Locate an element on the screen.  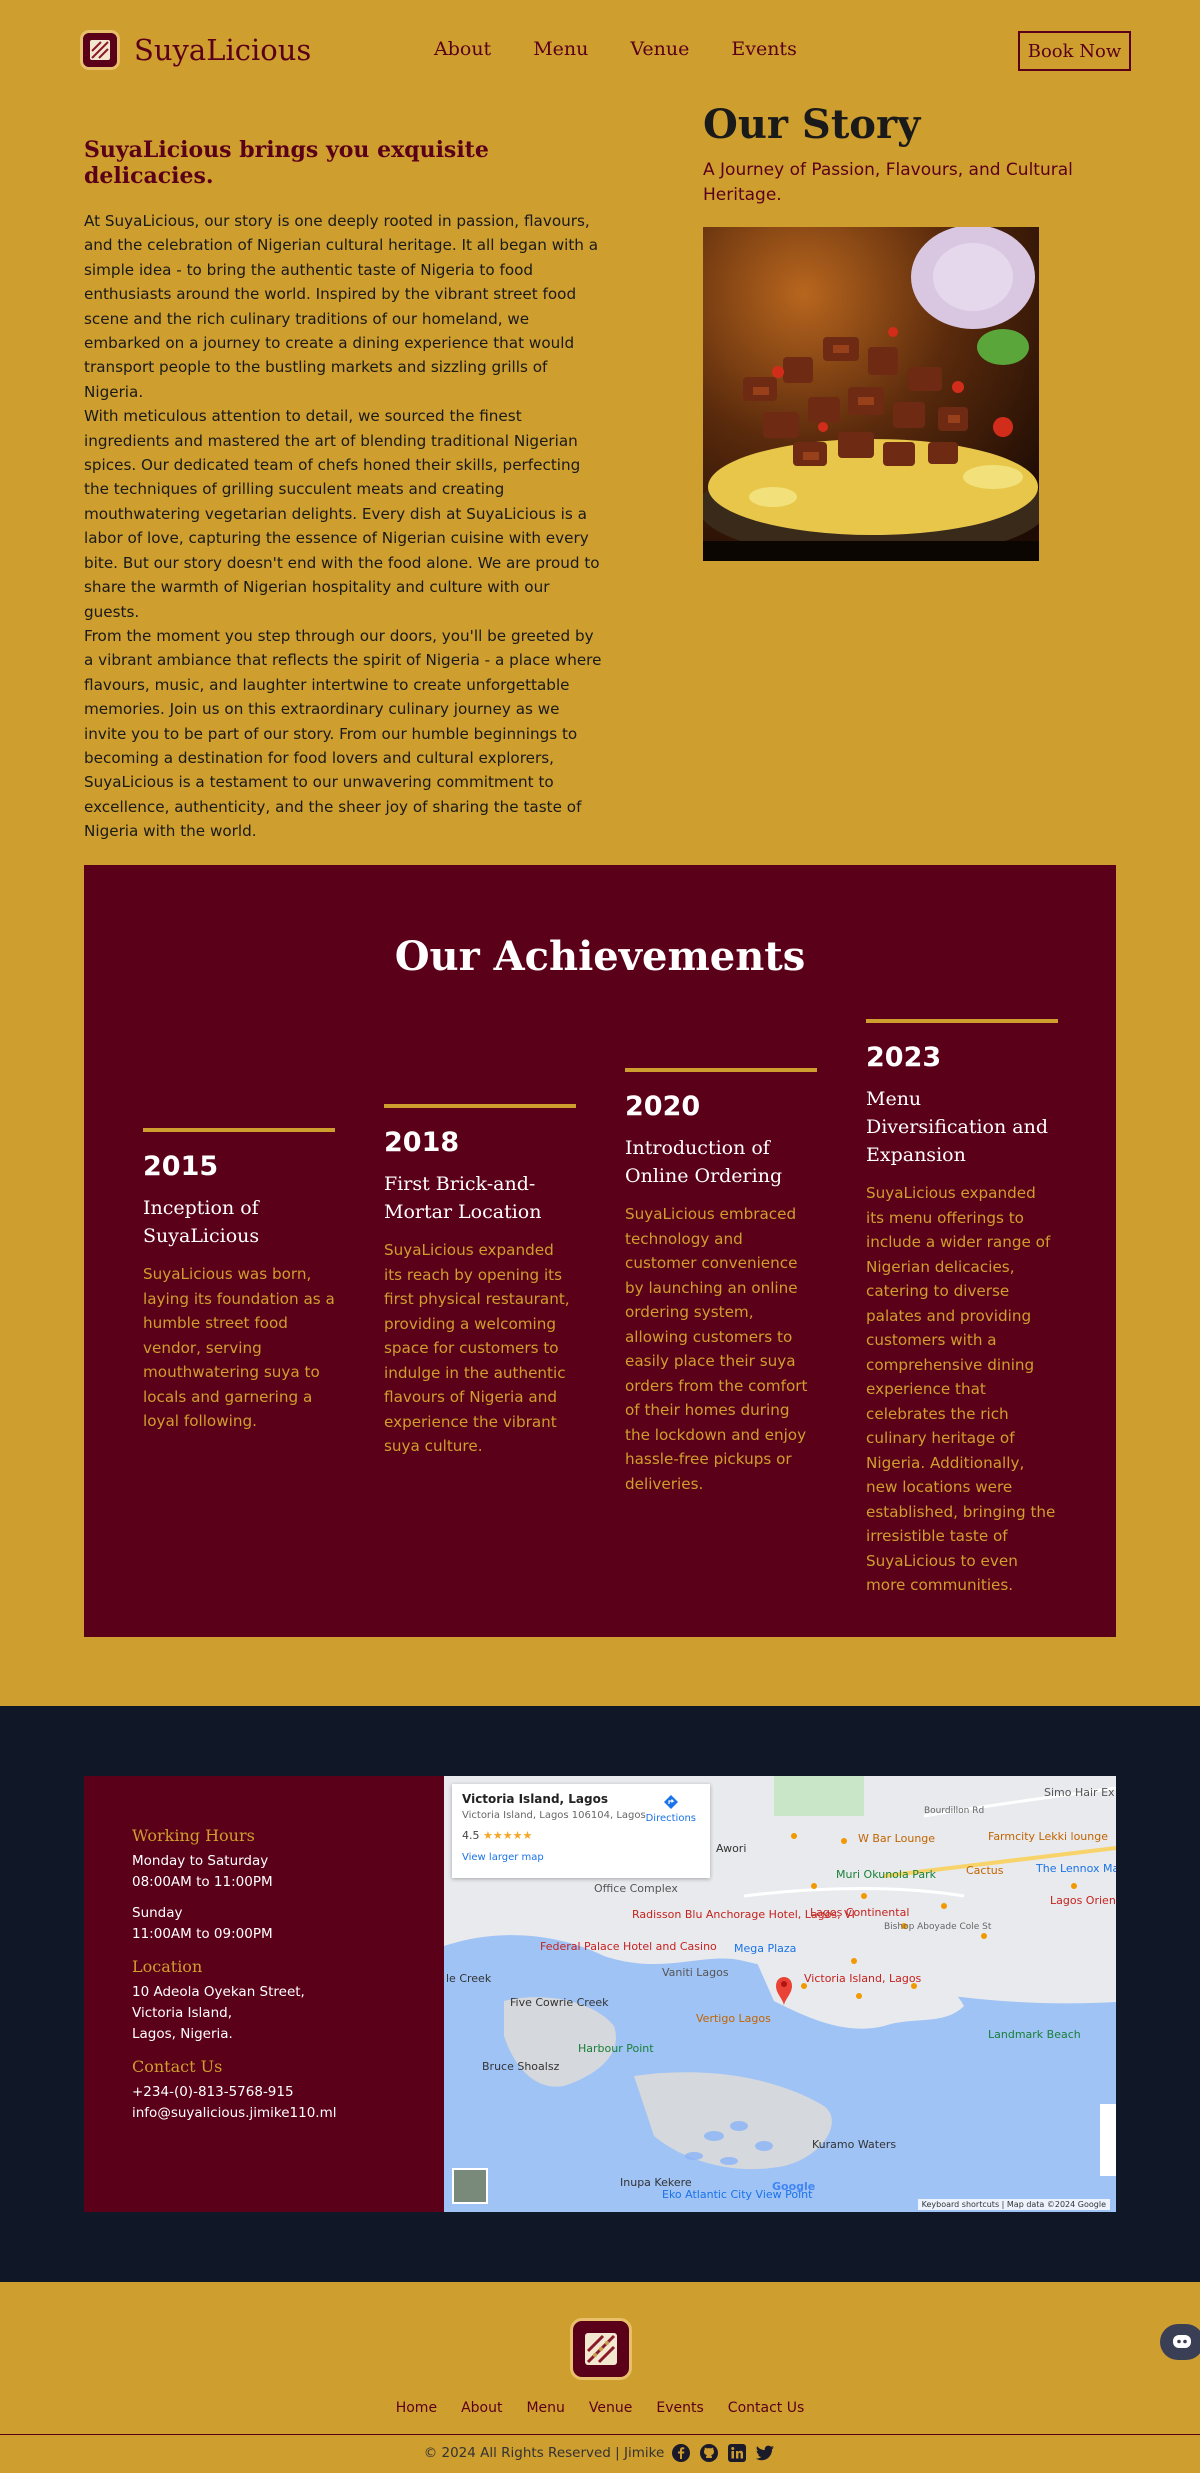
map-label: Kuramo Waters is located at coordinates (854, 2144).